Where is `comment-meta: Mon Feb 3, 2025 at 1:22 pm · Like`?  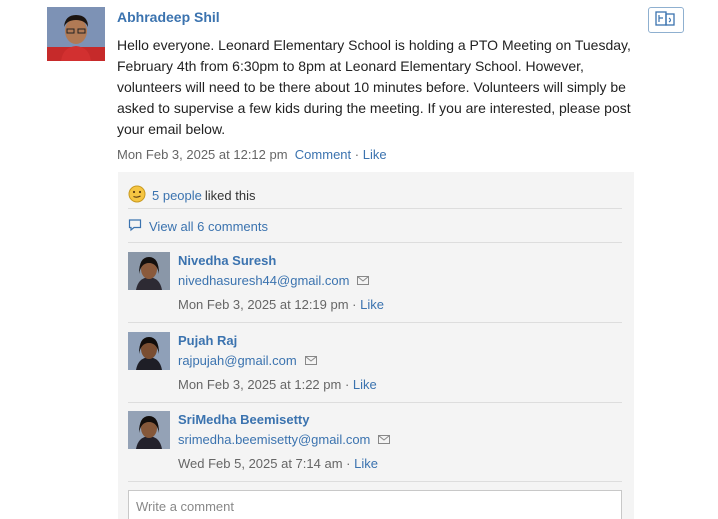
comment-meta: Mon Feb 3, 2025 at 1:22 pm · Like is located at coordinates (277, 384).